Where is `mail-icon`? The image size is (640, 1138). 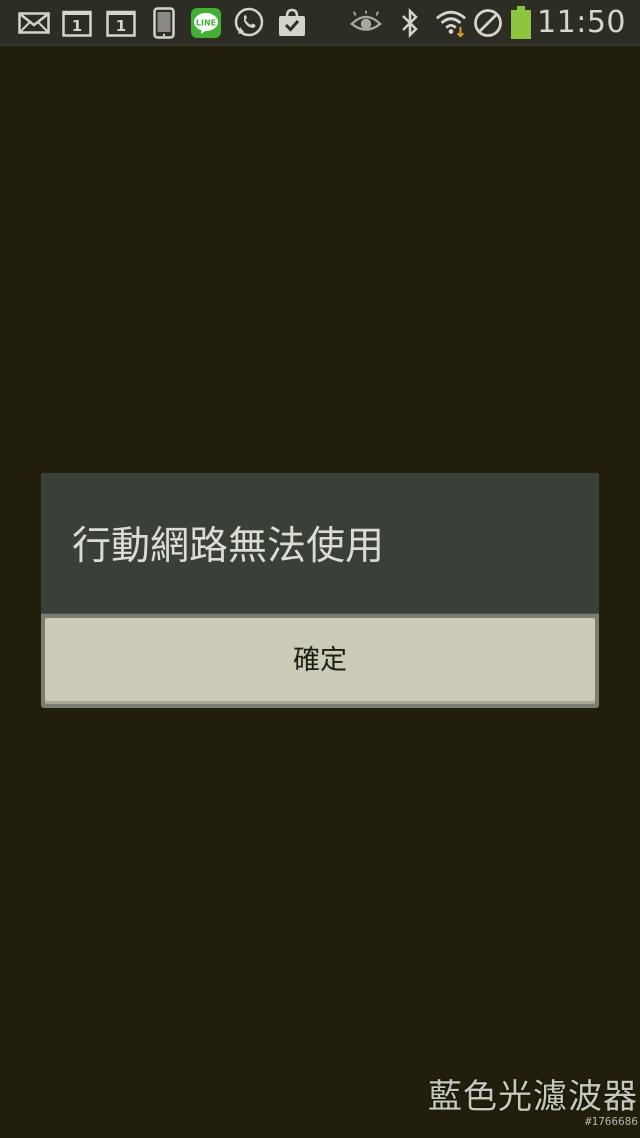 mail-icon is located at coordinates (34, 23).